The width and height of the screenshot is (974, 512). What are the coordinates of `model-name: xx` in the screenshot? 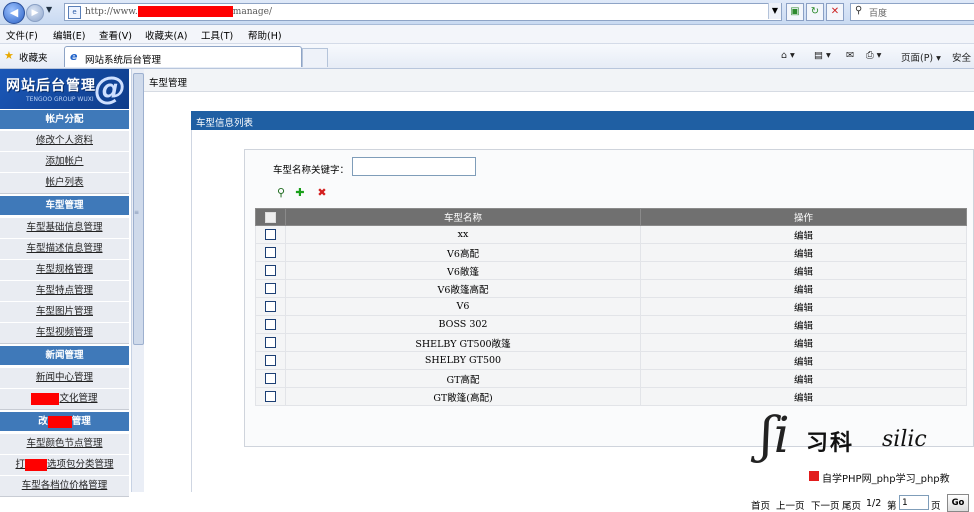 It's located at (463, 234).